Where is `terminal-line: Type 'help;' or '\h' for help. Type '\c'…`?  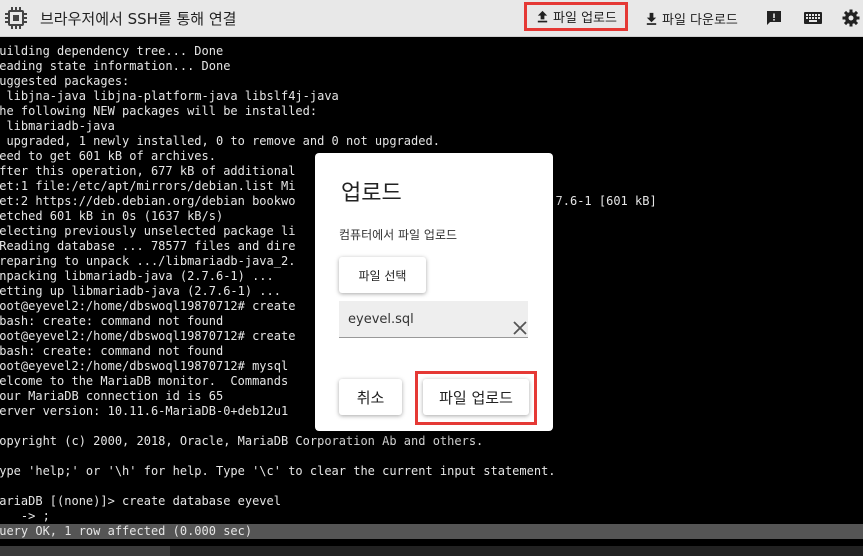 terminal-line: Type 'help;' or '\h' for help. Type '\c'… is located at coordinates (278, 471).